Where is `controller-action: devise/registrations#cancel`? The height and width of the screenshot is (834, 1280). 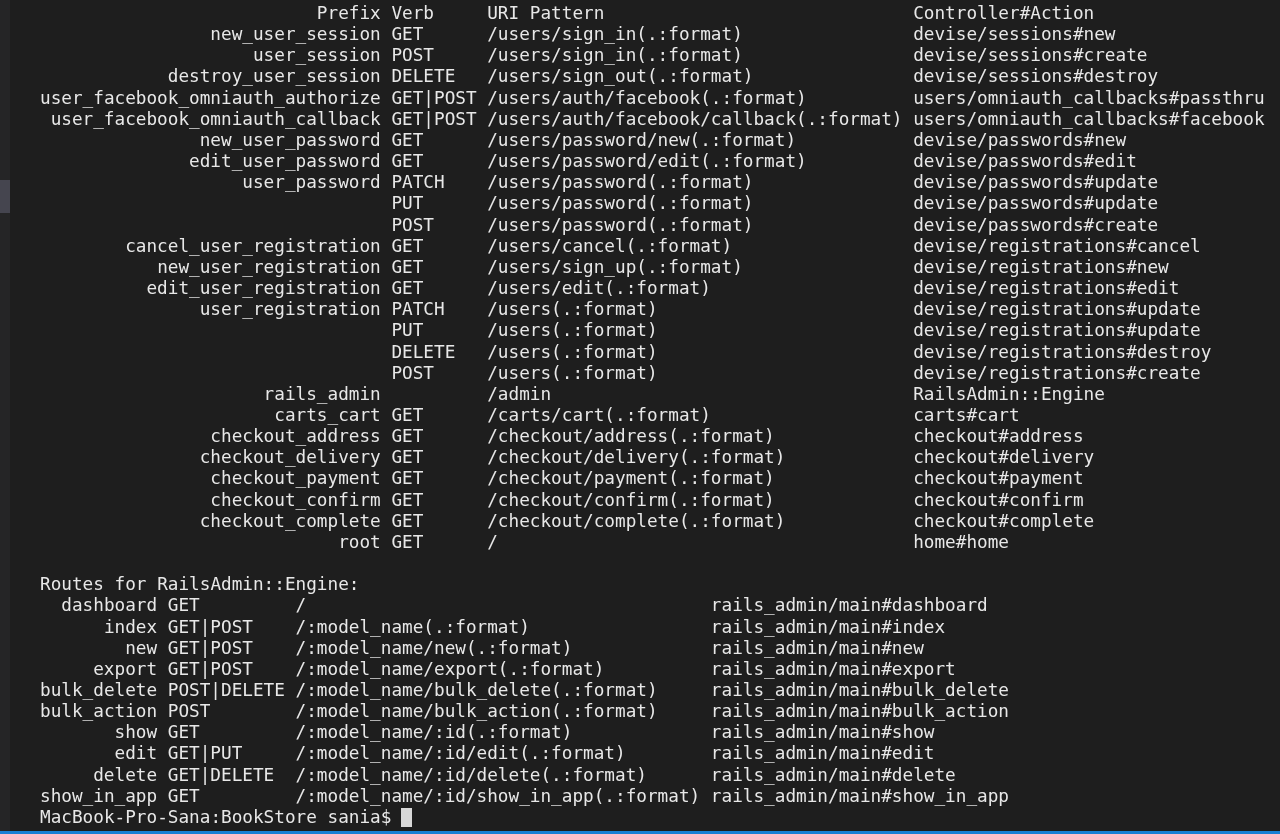 controller-action: devise/registrations#cancel is located at coordinates (1057, 246).